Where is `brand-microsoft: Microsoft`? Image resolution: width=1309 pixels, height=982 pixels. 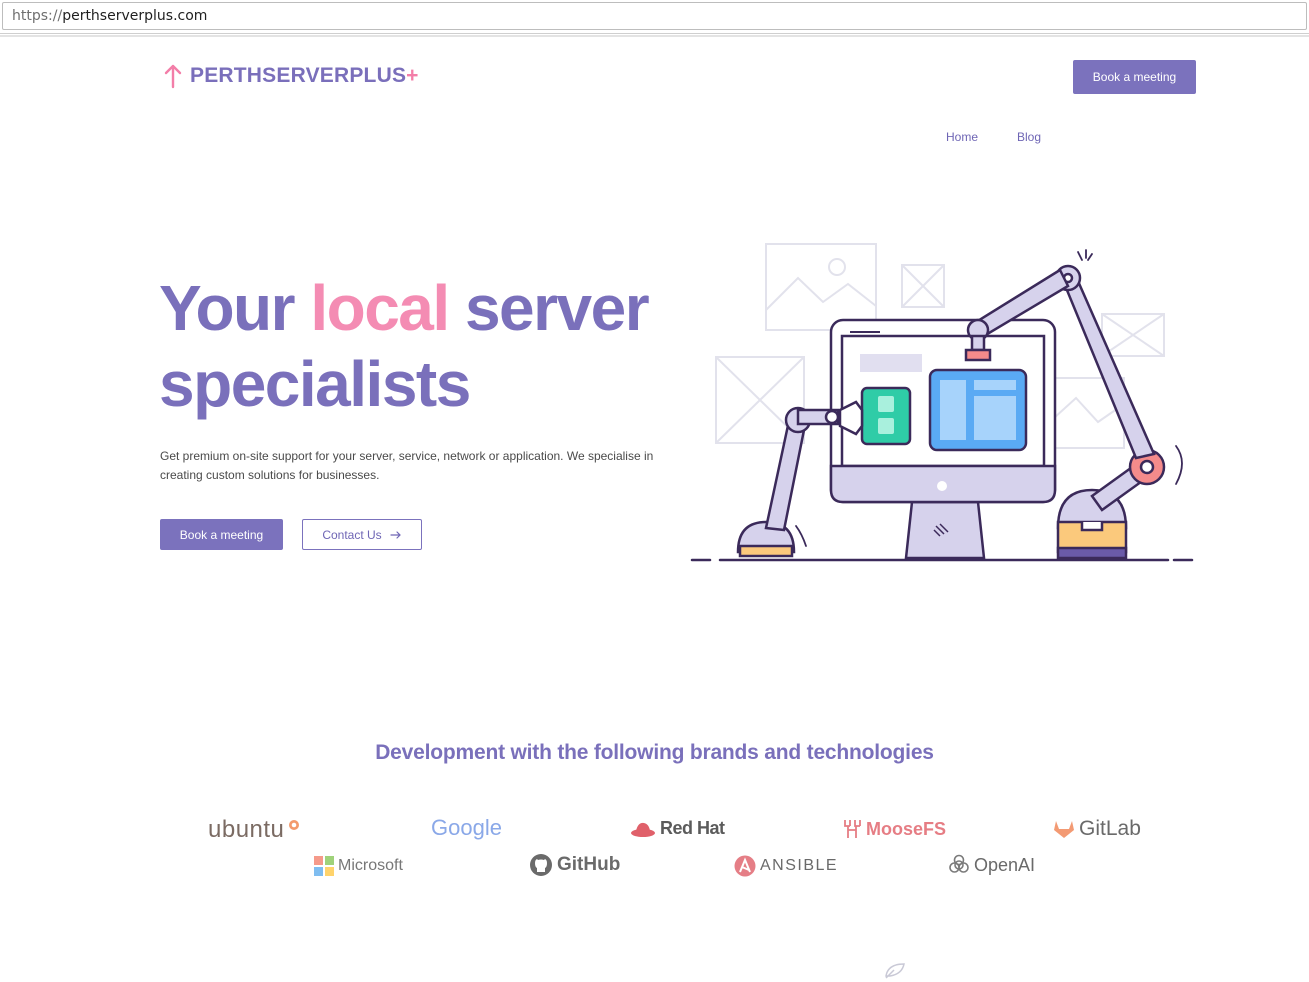 brand-microsoft: Microsoft is located at coordinates (358, 866).